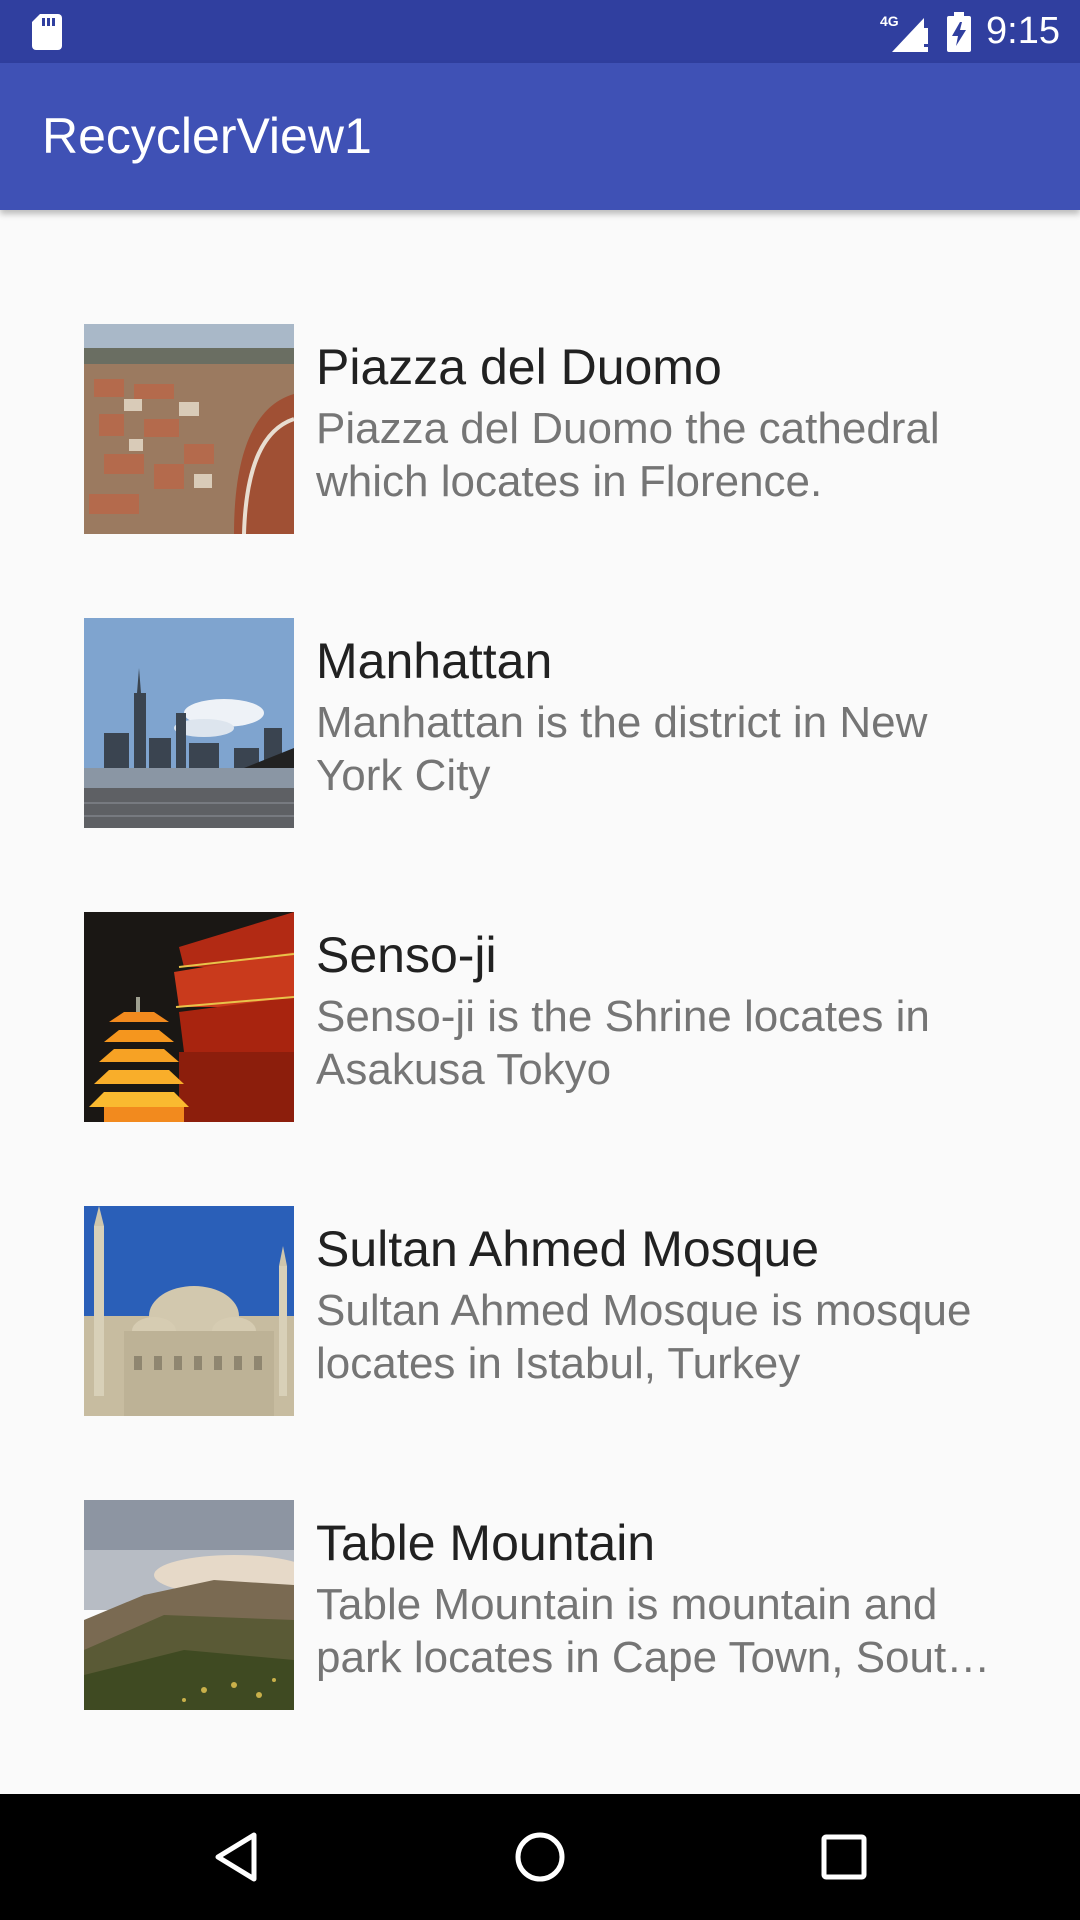 This screenshot has height=1920, width=1080. Describe the element at coordinates (486, 1543) in the screenshot. I see `item-title: Table Mountain` at that location.